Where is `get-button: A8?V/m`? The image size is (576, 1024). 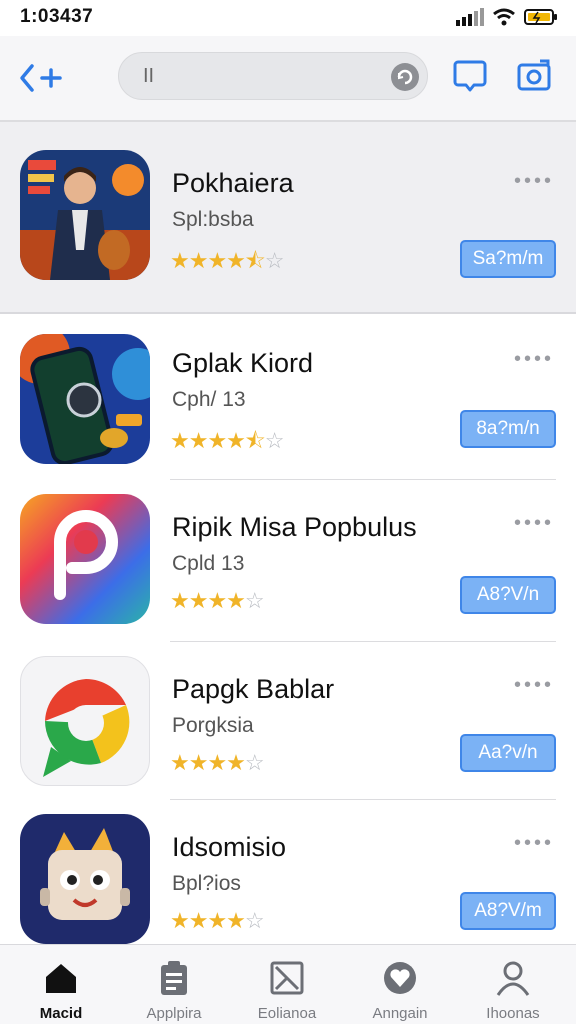 get-button: A8?V/m is located at coordinates (508, 911).